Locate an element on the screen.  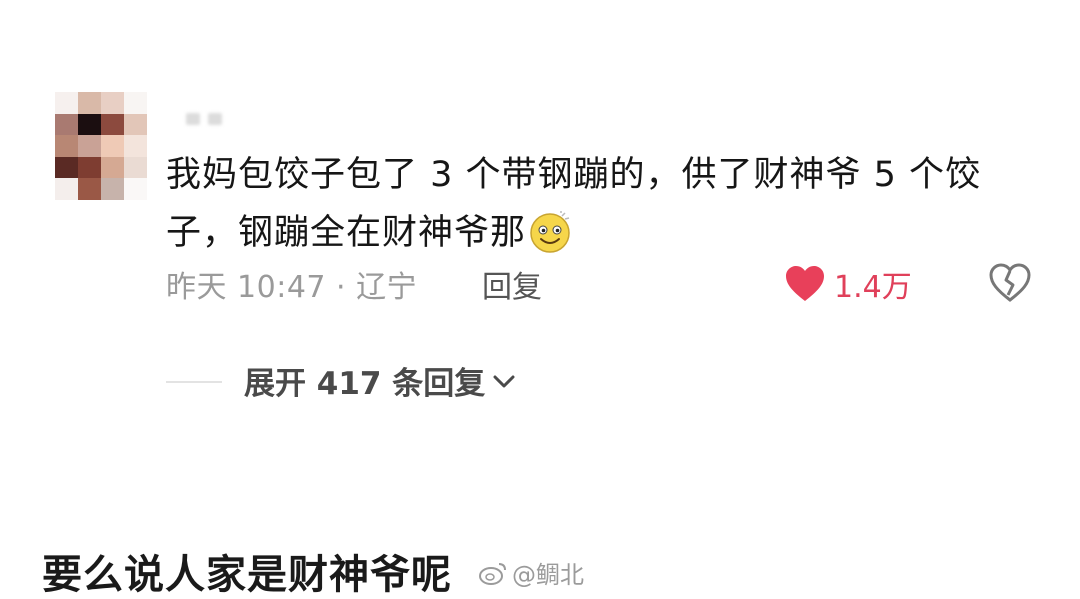
heart-icon is located at coordinates (805, 283).